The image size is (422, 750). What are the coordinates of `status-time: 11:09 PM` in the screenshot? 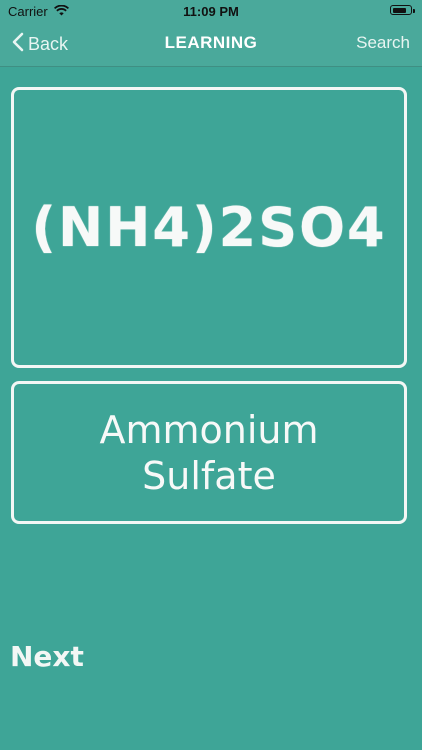 It's located at (211, 11).